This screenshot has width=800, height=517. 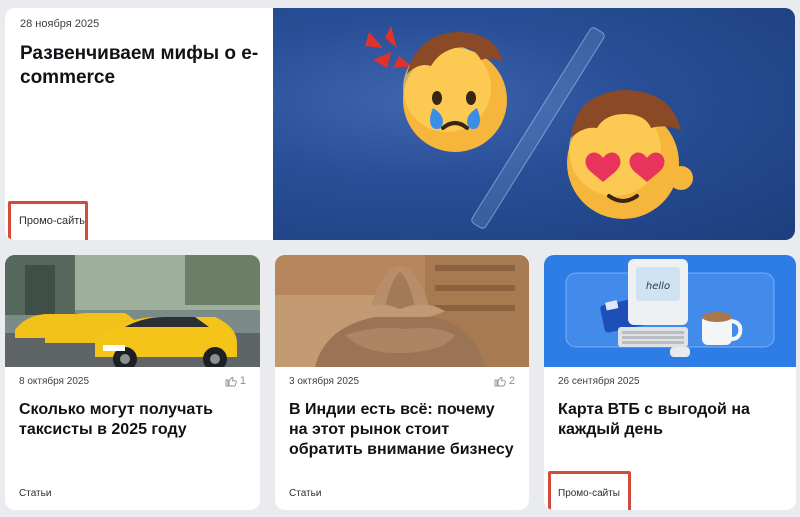 I want to click on article-date: 8 октября 2025, so click(x=54, y=381).